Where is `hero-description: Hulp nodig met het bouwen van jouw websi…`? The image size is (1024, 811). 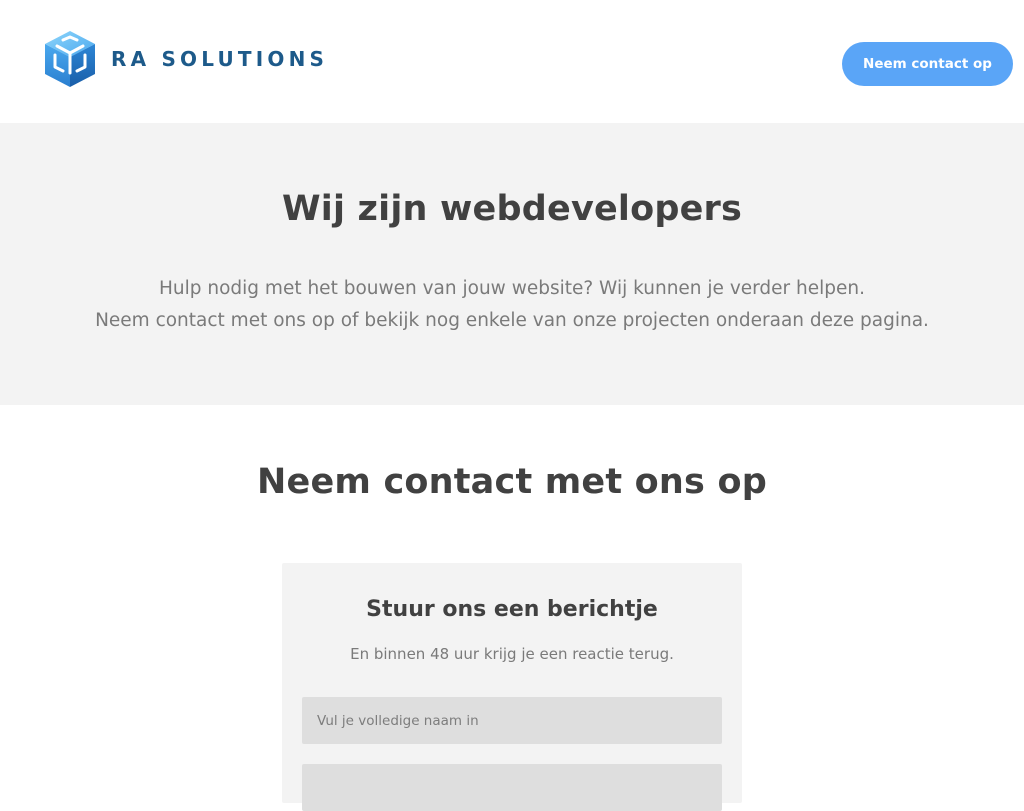
hero-description: Hulp nodig met het bouwen van jouw websi… is located at coordinates (512, 305).